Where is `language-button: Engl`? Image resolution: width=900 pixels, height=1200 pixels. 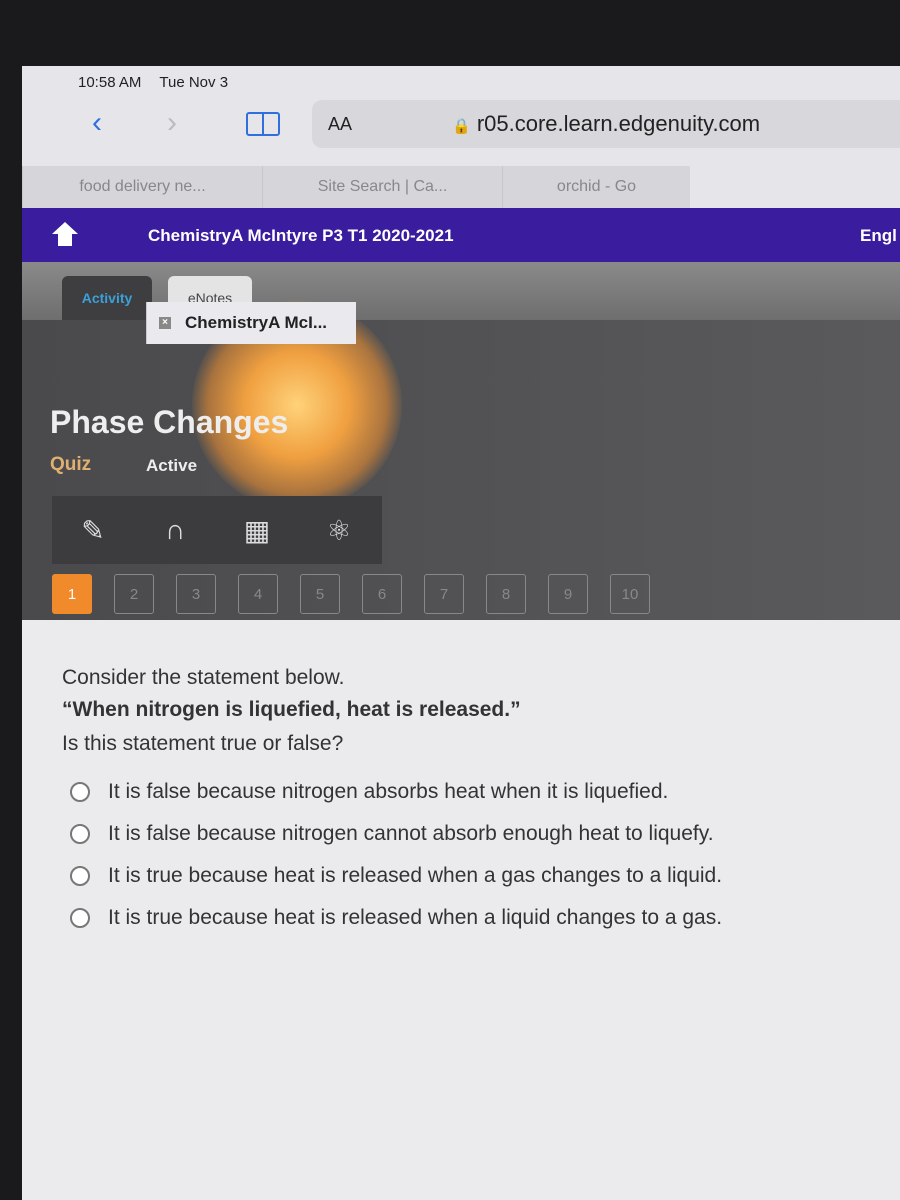
language-button: Engl is located at coordinates (878, 236).